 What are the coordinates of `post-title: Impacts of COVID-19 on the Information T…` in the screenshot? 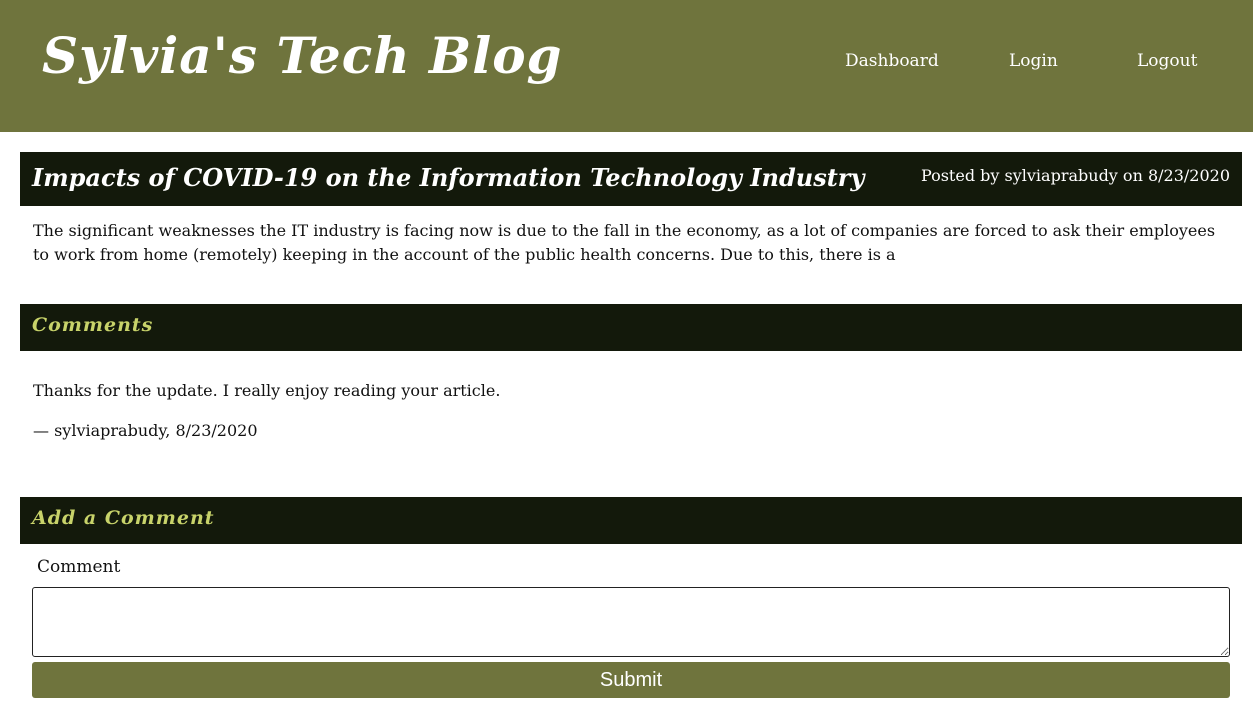 It's located at (448, 177).